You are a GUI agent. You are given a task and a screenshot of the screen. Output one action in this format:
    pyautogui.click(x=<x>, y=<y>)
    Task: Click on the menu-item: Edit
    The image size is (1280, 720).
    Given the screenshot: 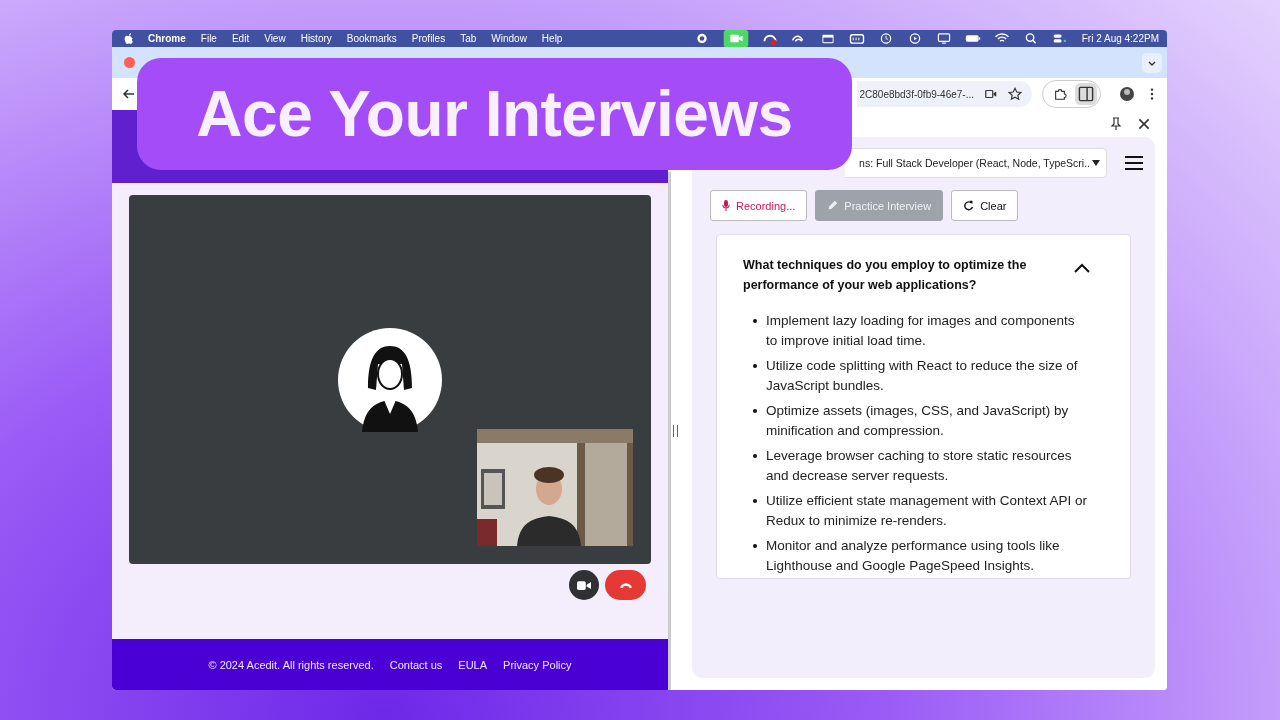 What is the action you would take?
    pyautogui.click(x=240, y=38)
    